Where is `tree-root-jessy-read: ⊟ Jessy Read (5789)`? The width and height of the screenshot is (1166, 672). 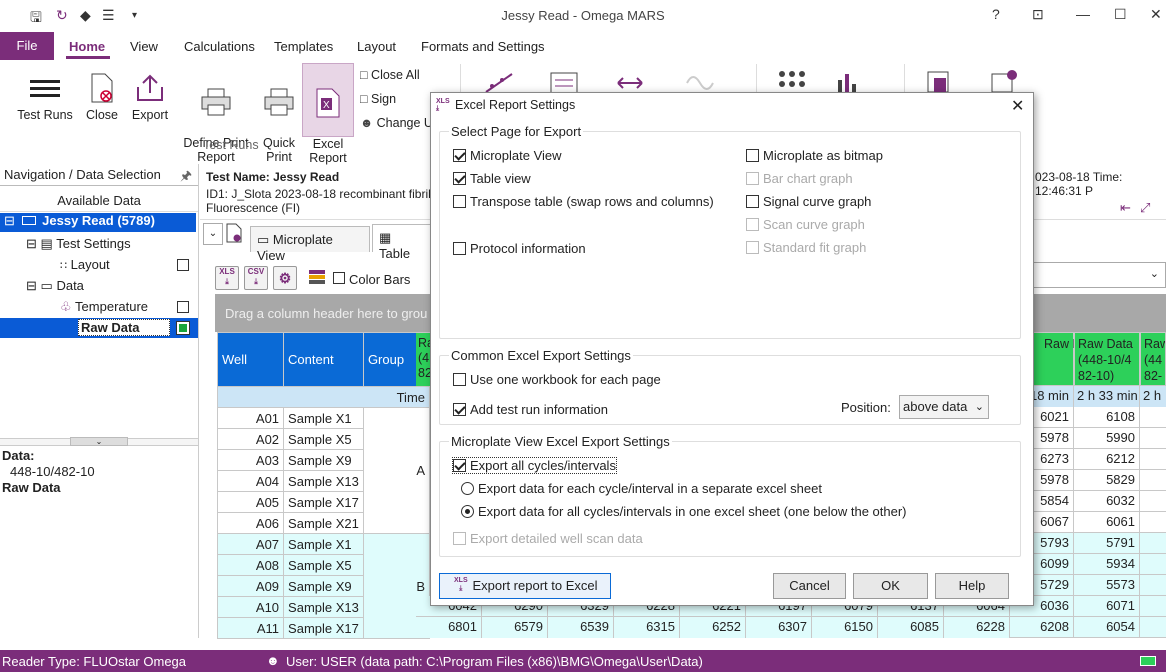
tree-root-jessy-read: ⊟ Jessy Read (5789) is located at coordinates (98, 222).